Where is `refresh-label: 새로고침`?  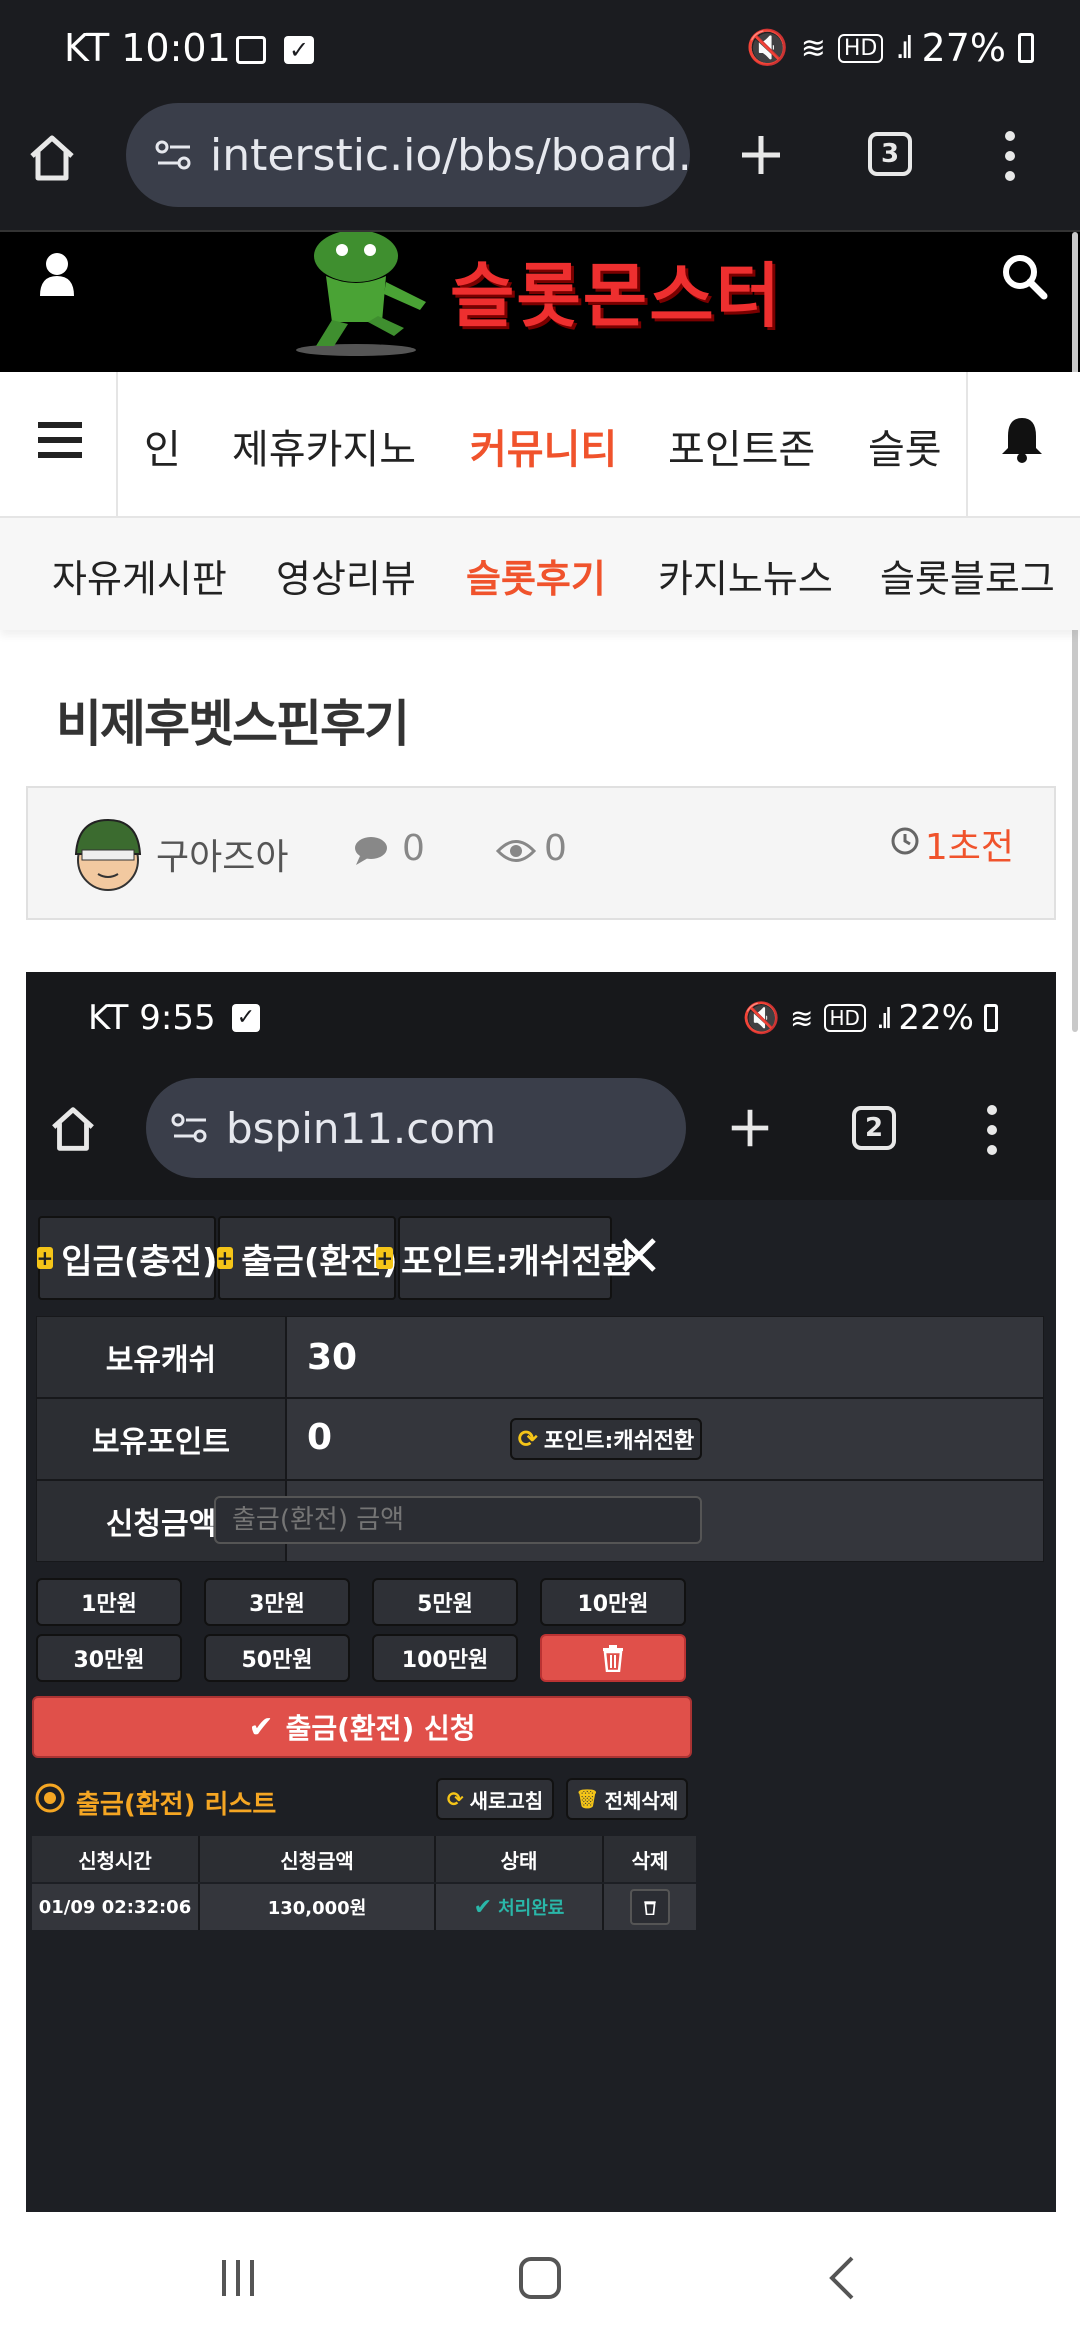
refresh-label: 새로고침 is located at coordinates (506, 1800).